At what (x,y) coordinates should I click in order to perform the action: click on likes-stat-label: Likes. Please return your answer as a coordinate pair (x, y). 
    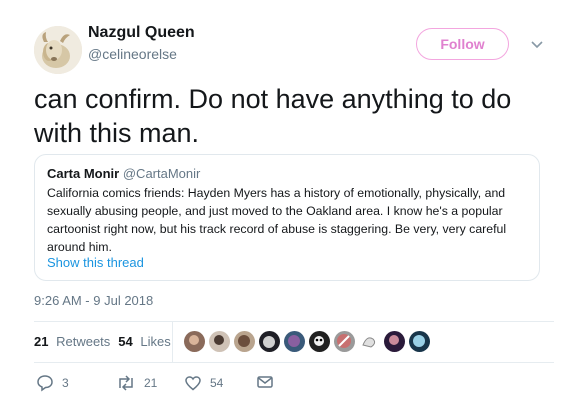
    Looking at the image, I should click on (155, 341).